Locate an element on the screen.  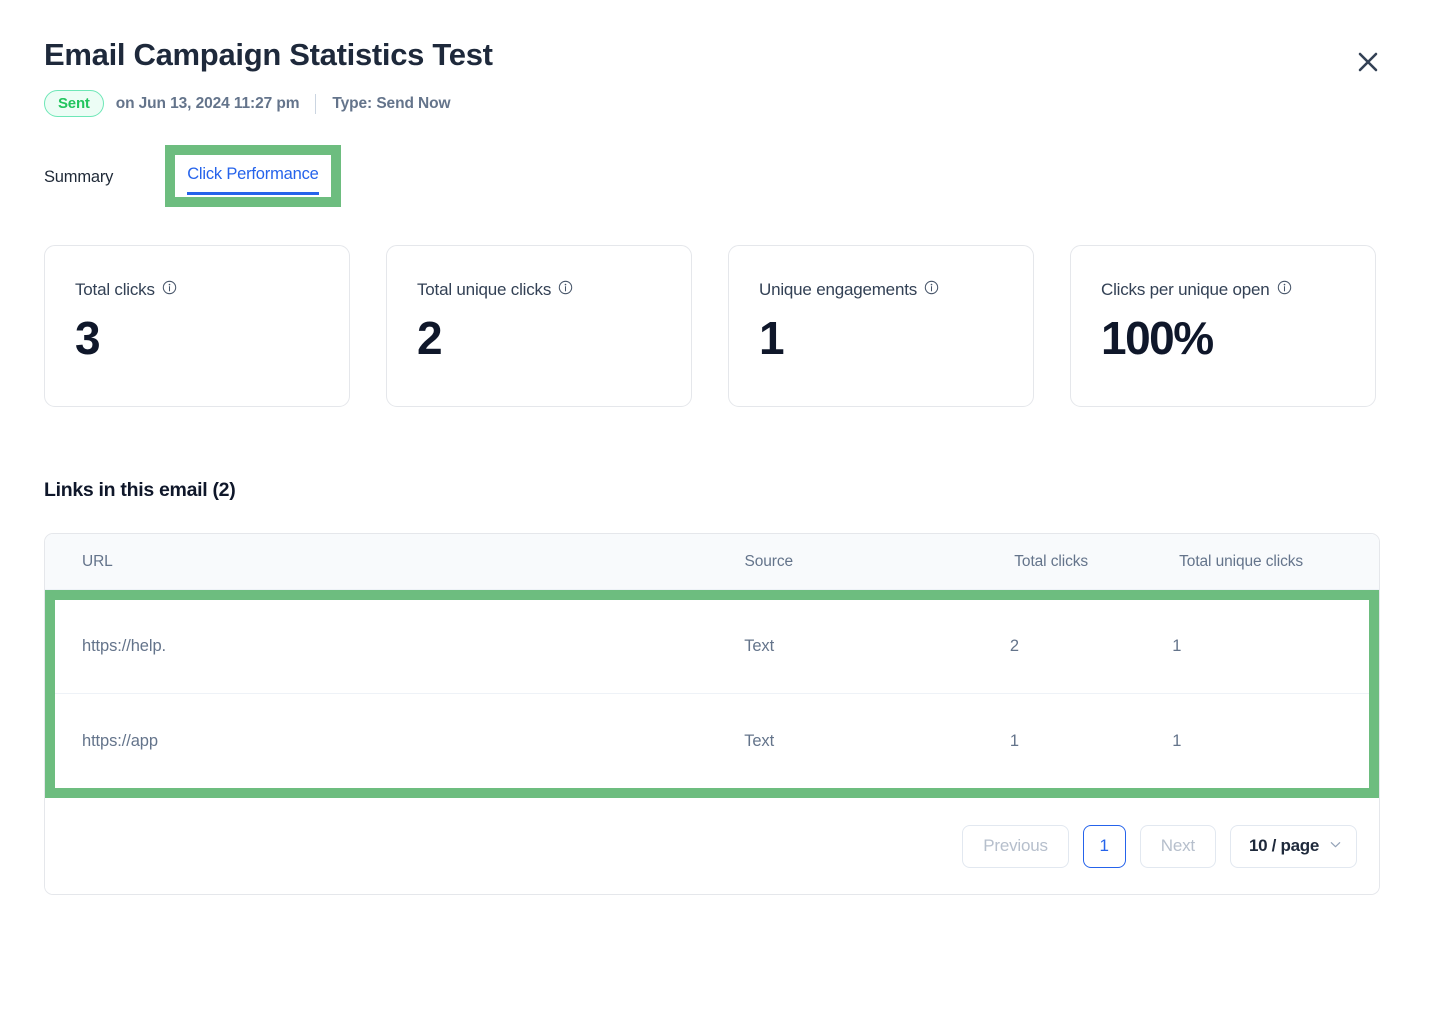
stat-label-text: Clicks per unique open is located at coordinates (1185, 289).